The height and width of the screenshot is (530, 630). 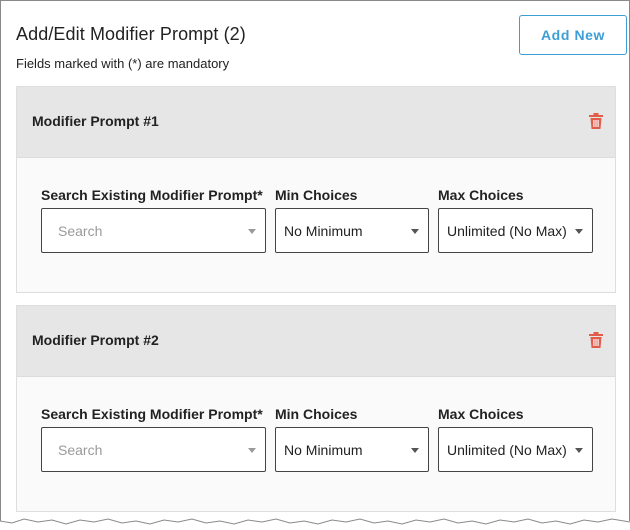 What do you see at coordinates (573, 35) in the screenshot?
I see `add-new-button: Add New` at bounding box center [573, 35].